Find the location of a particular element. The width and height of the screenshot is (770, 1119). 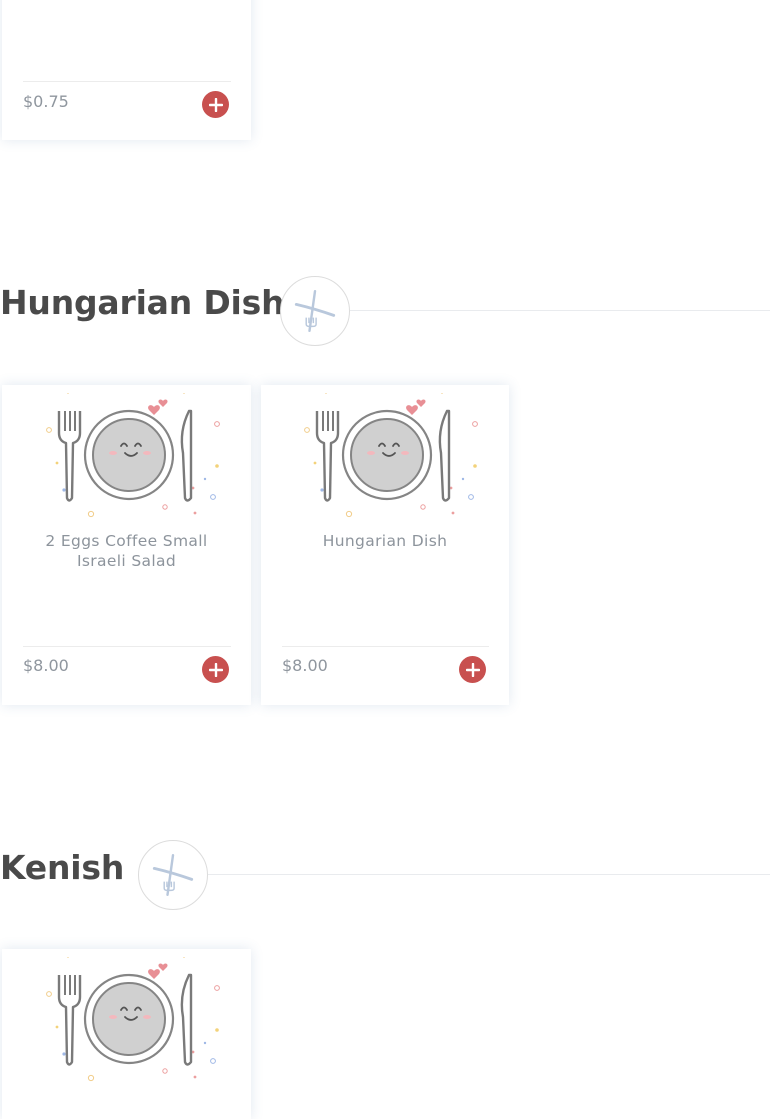

item-name: 2 Eggs Coffee Small Israeli Salad is located at coordinates (126, 551).